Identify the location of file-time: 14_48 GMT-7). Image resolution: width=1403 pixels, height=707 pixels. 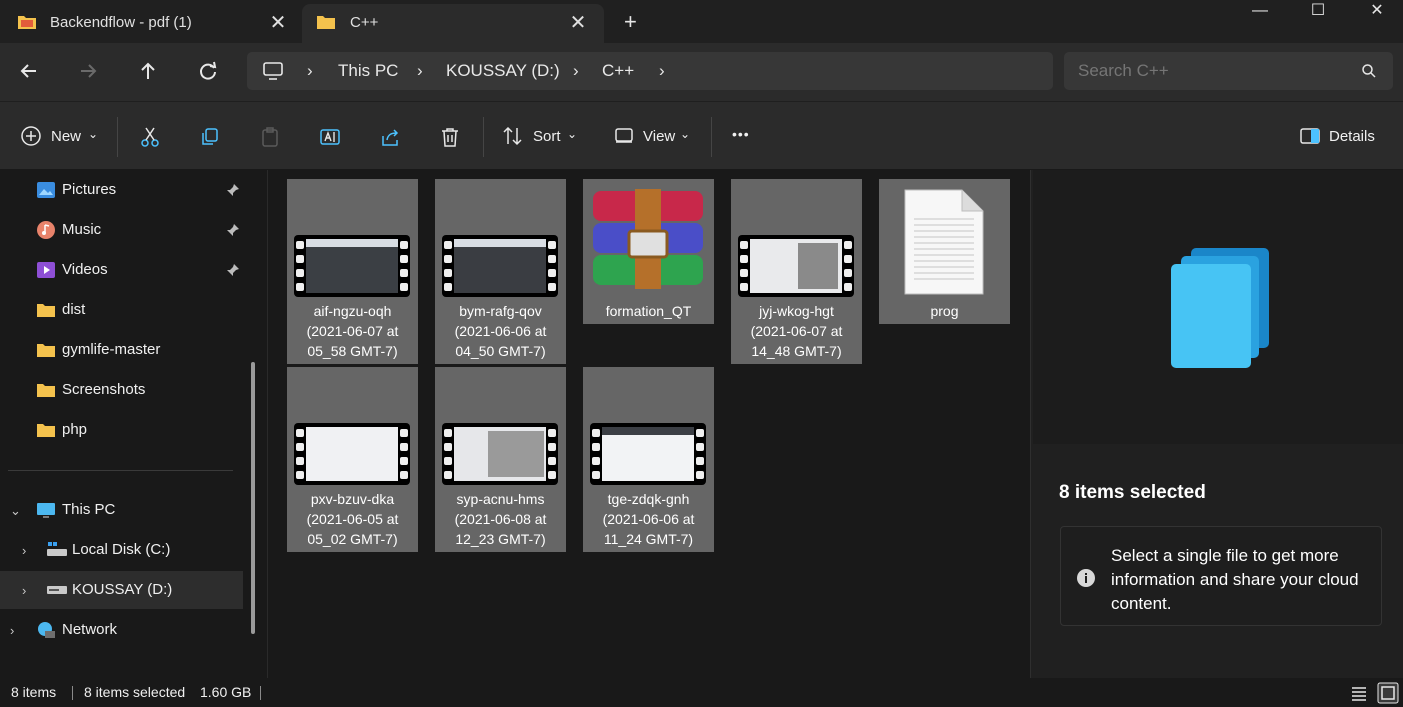
(796, 351).